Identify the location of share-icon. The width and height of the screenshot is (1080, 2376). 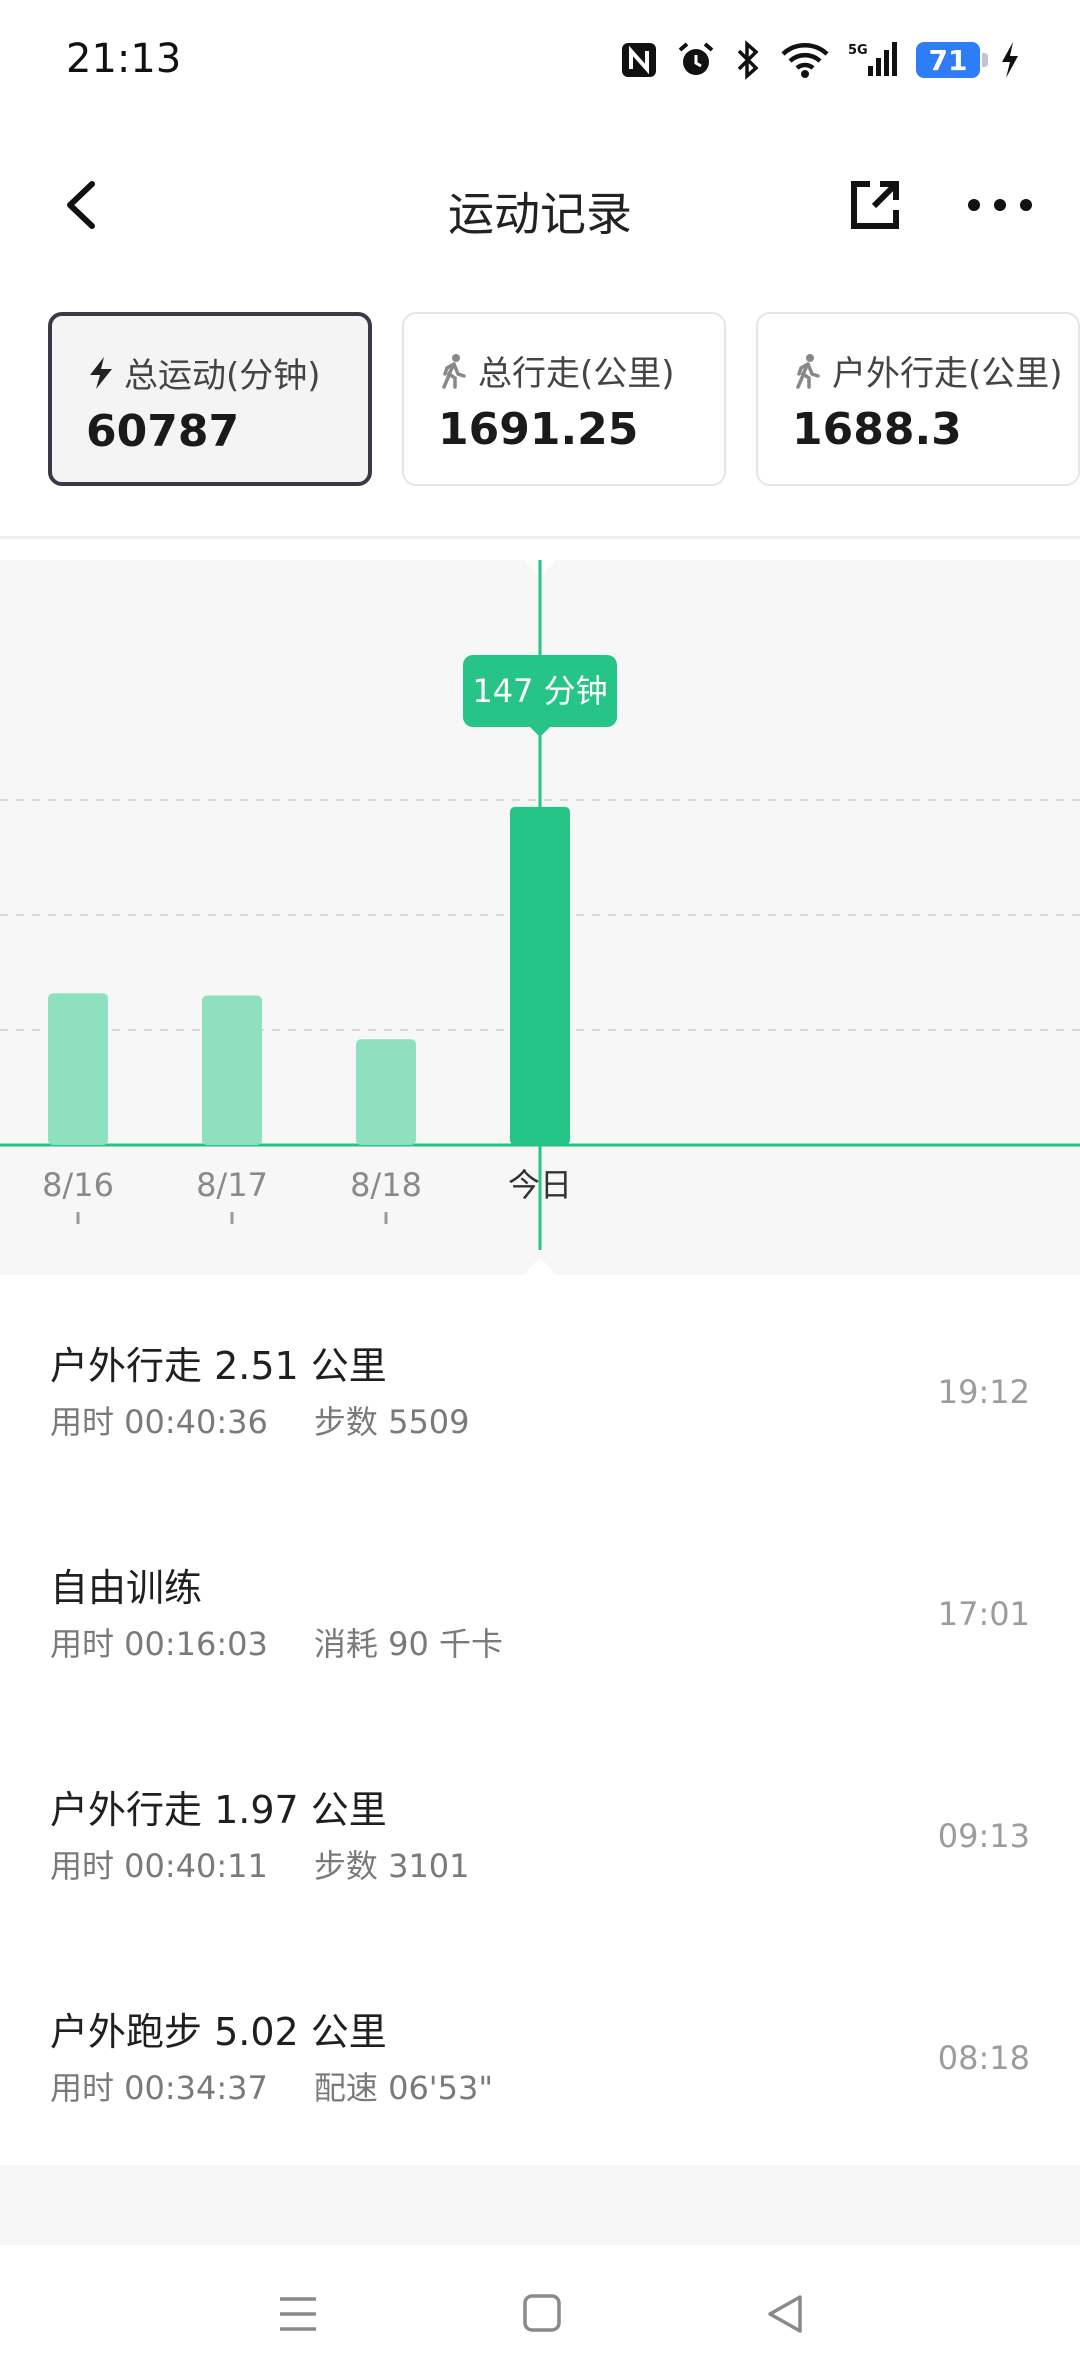
(875, 205).